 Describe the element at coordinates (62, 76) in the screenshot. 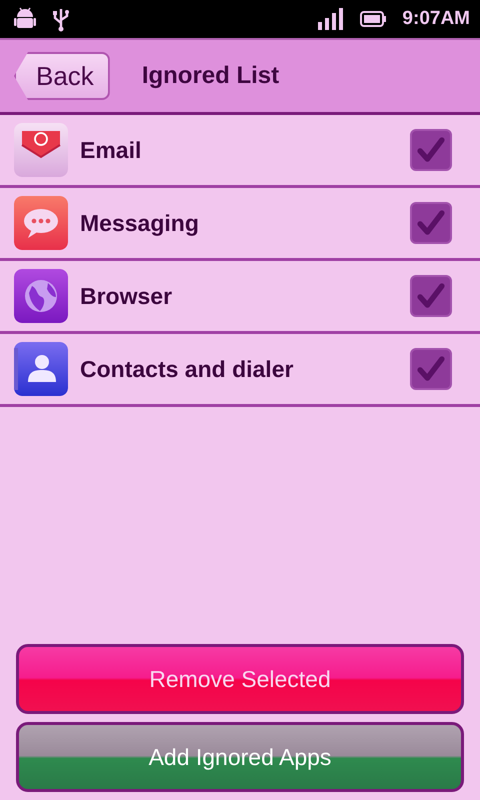

I see `back-button: Back` at that location.